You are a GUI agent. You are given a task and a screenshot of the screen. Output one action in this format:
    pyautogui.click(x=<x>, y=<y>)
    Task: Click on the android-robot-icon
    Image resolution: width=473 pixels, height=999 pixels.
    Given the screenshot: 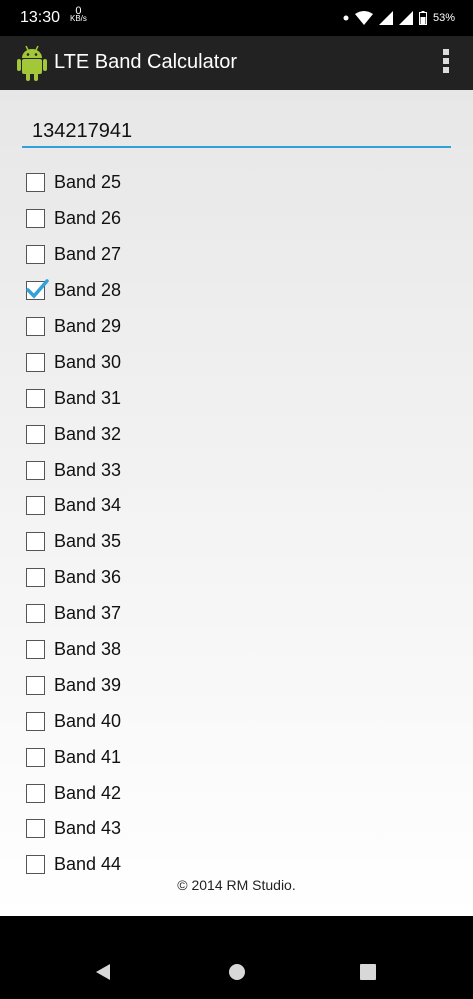 What is the action you would take?
    pyautogui.click(x=32, y=63)
    